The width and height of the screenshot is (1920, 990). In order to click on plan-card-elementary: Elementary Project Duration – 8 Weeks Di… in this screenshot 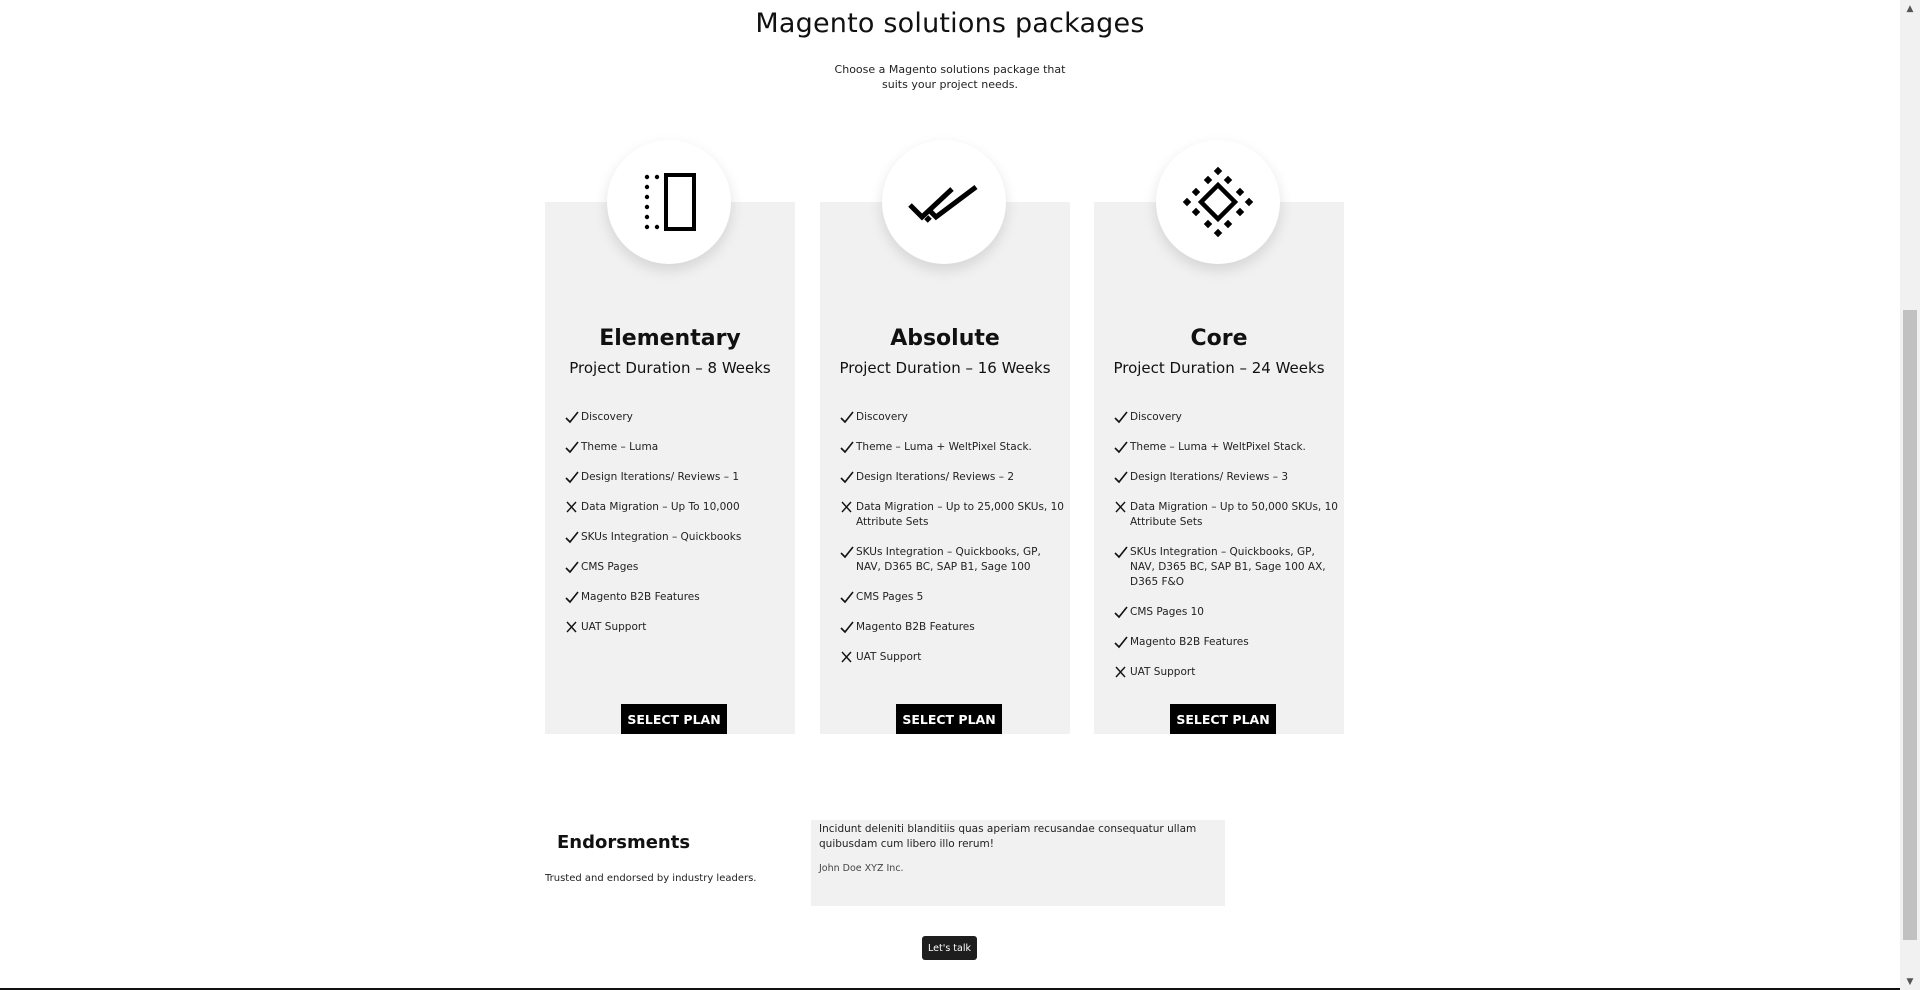, I will do `click(670, 437)`.